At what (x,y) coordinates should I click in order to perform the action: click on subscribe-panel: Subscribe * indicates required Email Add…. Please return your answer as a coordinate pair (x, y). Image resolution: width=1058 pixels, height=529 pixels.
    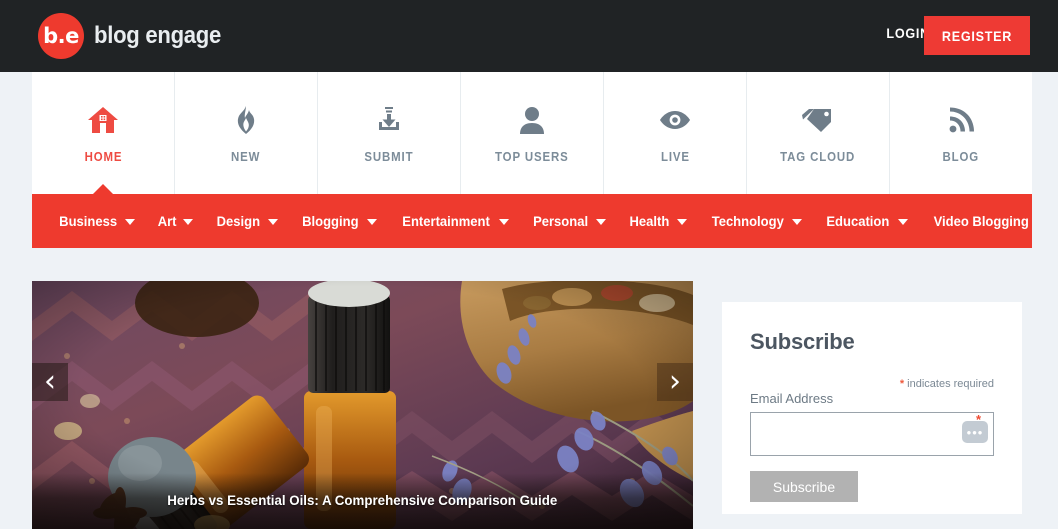
    Looking at the image, I should click on (872, 408).